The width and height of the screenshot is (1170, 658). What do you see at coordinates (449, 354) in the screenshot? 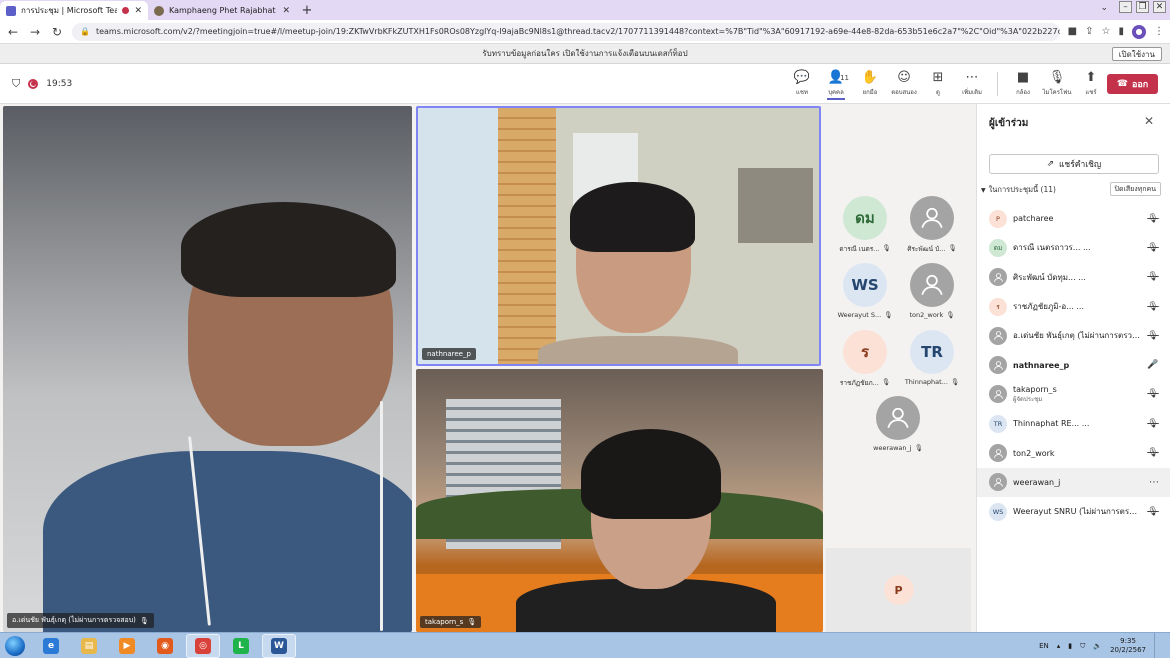
I see `tile-name-text: nathnaree_p` at bounding box center [449, 354].